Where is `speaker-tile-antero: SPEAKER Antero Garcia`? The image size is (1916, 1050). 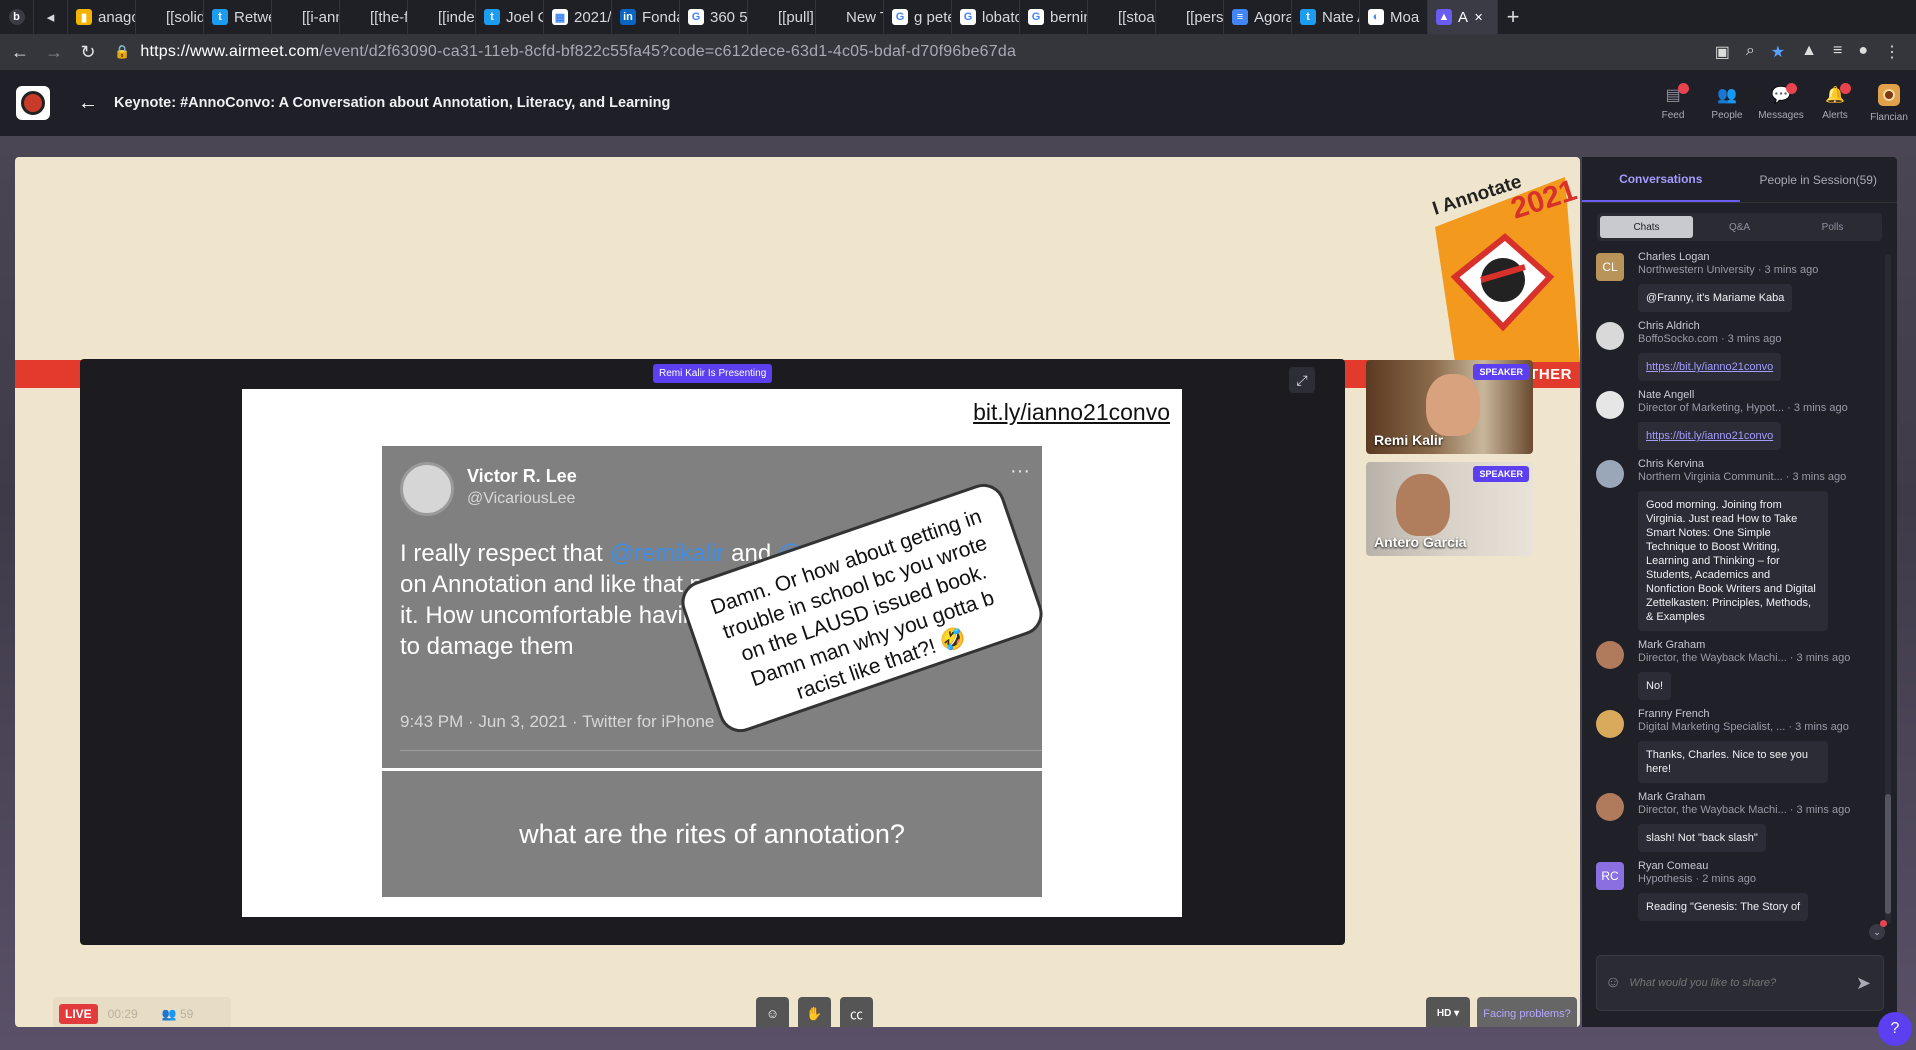 speaker-tile-antero: SPEAKER Antero Garcia is located at coordinates (1449, 509).